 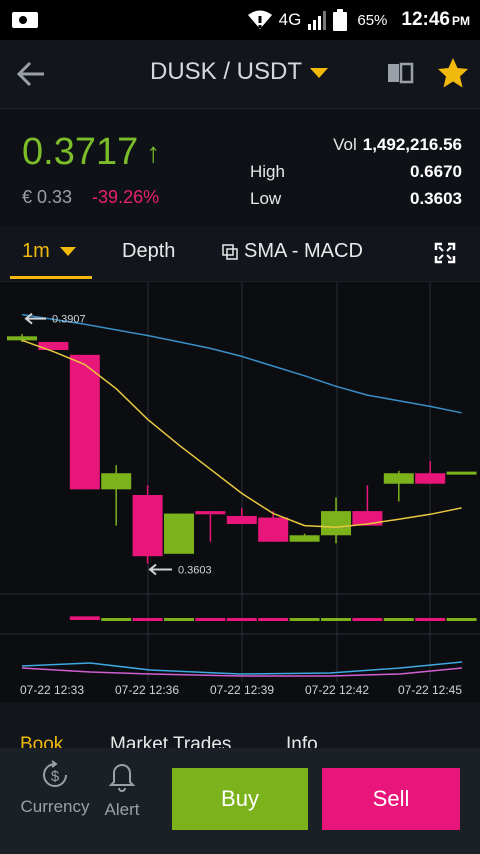 I want to click on clock: 12:46 PM, so click(x=435, y=19).